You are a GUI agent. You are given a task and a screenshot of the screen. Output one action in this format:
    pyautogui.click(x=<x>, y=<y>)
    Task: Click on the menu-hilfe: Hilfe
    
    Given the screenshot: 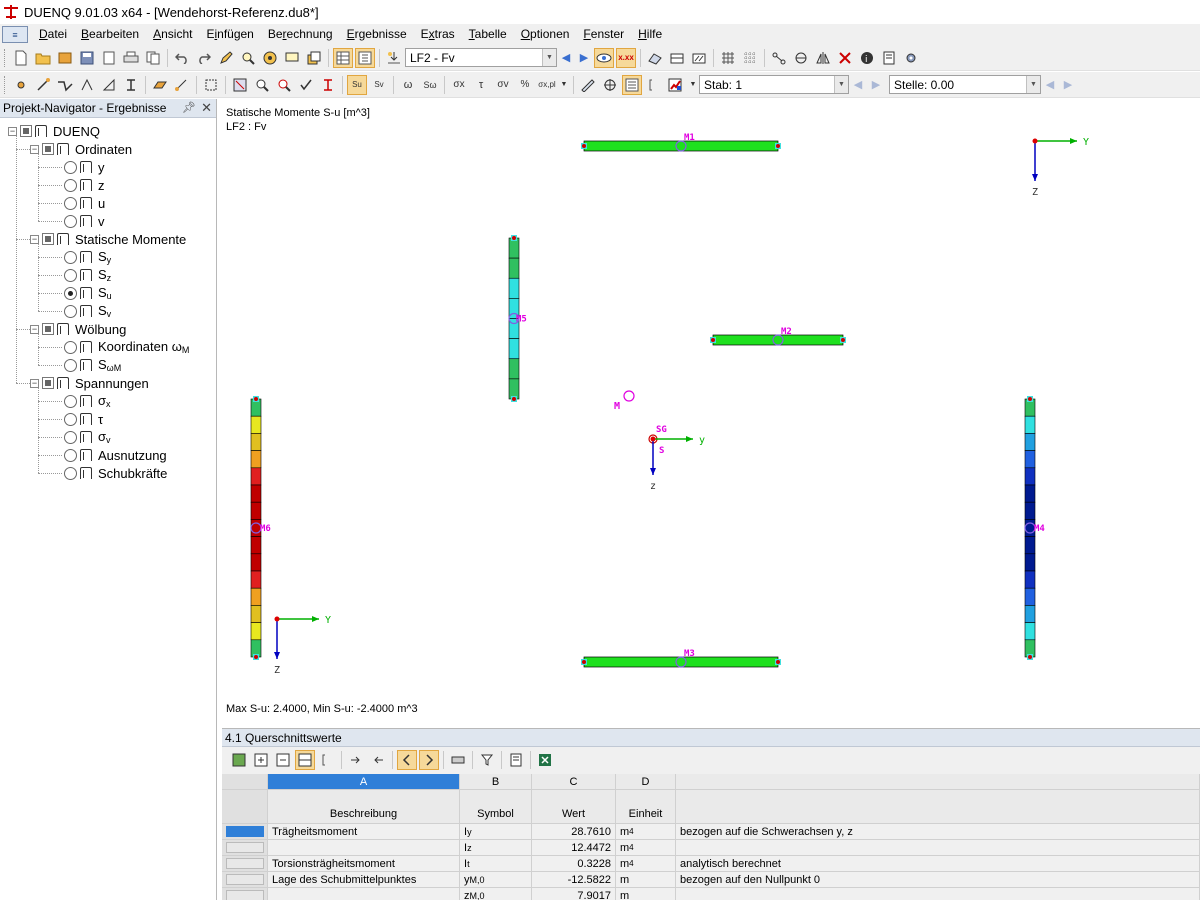 What is the action you would take?
    pyautogui.click(x=650, y=34)
    